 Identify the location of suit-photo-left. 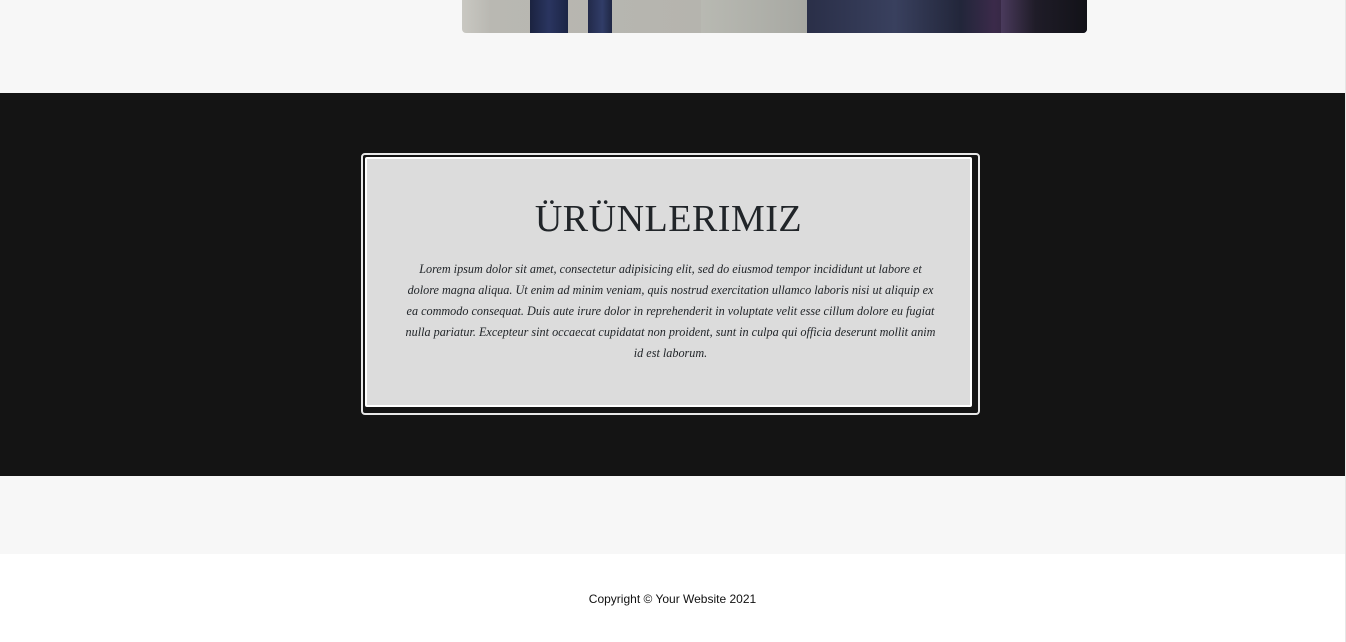
(581, 16).